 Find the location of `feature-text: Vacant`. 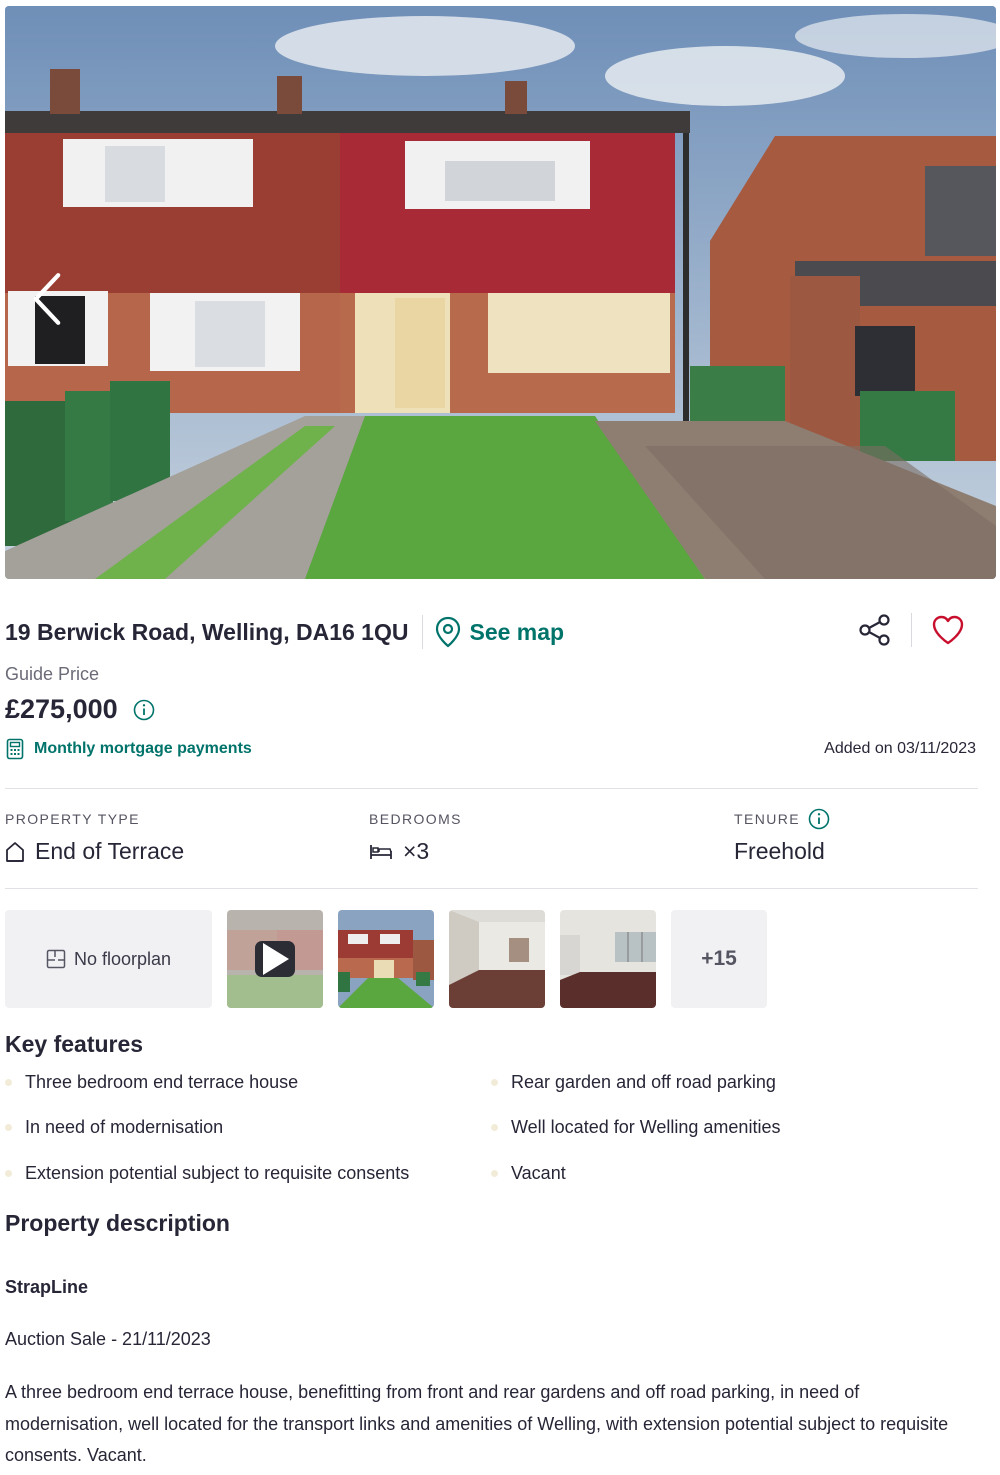

feature-text: Vacant is located at coordinates (538, 1173).